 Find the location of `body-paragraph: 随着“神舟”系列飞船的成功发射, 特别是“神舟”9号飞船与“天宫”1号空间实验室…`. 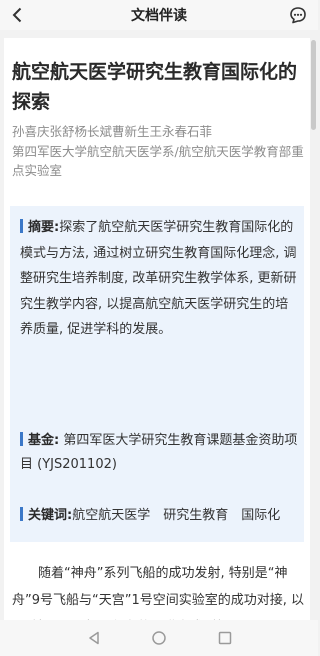

body-paragraph: 随着“神舟”系列飞船的成功发射, 特别是“神舟”9号飞船与“天宫”1号空间实验室… is located at coordinates (158, 587).